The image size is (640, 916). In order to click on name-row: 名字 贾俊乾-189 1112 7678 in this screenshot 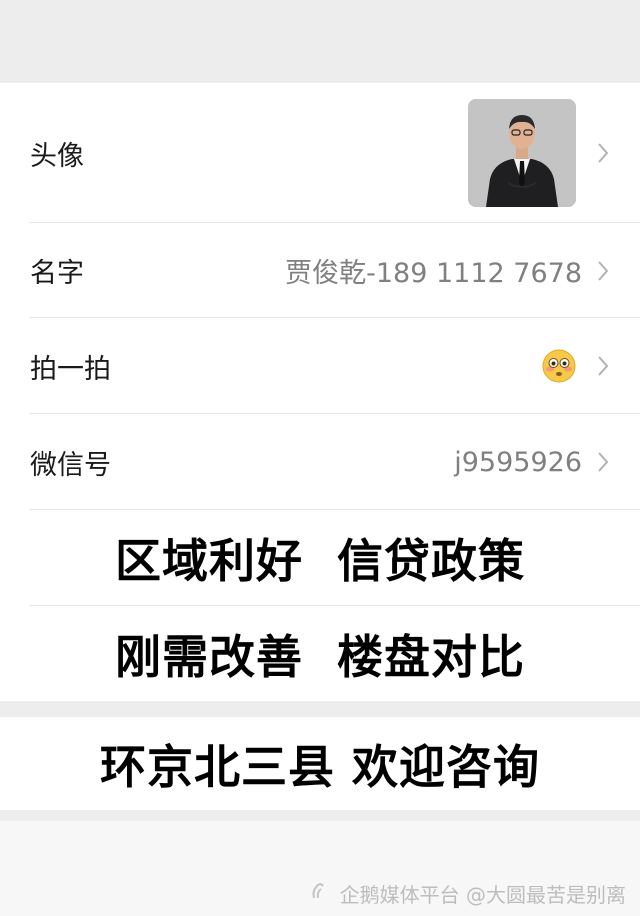, I will do `click(320, 270)`.